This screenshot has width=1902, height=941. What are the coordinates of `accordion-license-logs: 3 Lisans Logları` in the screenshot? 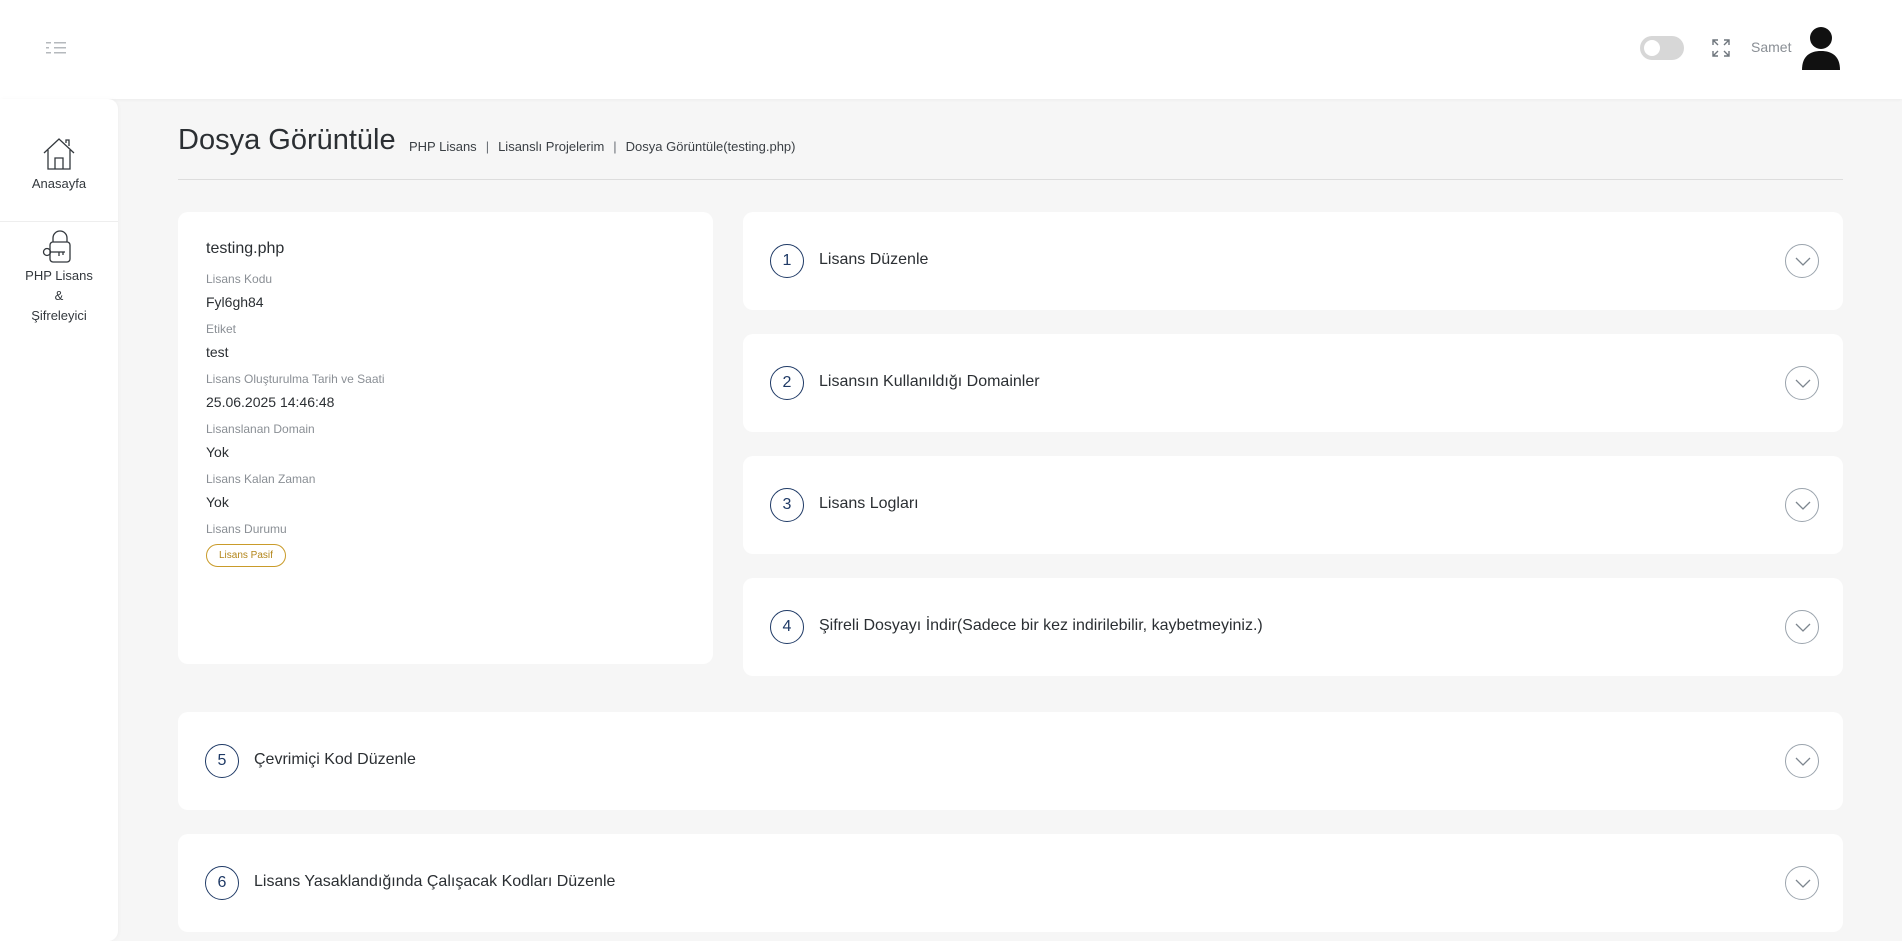 It's located at (1293, 505).